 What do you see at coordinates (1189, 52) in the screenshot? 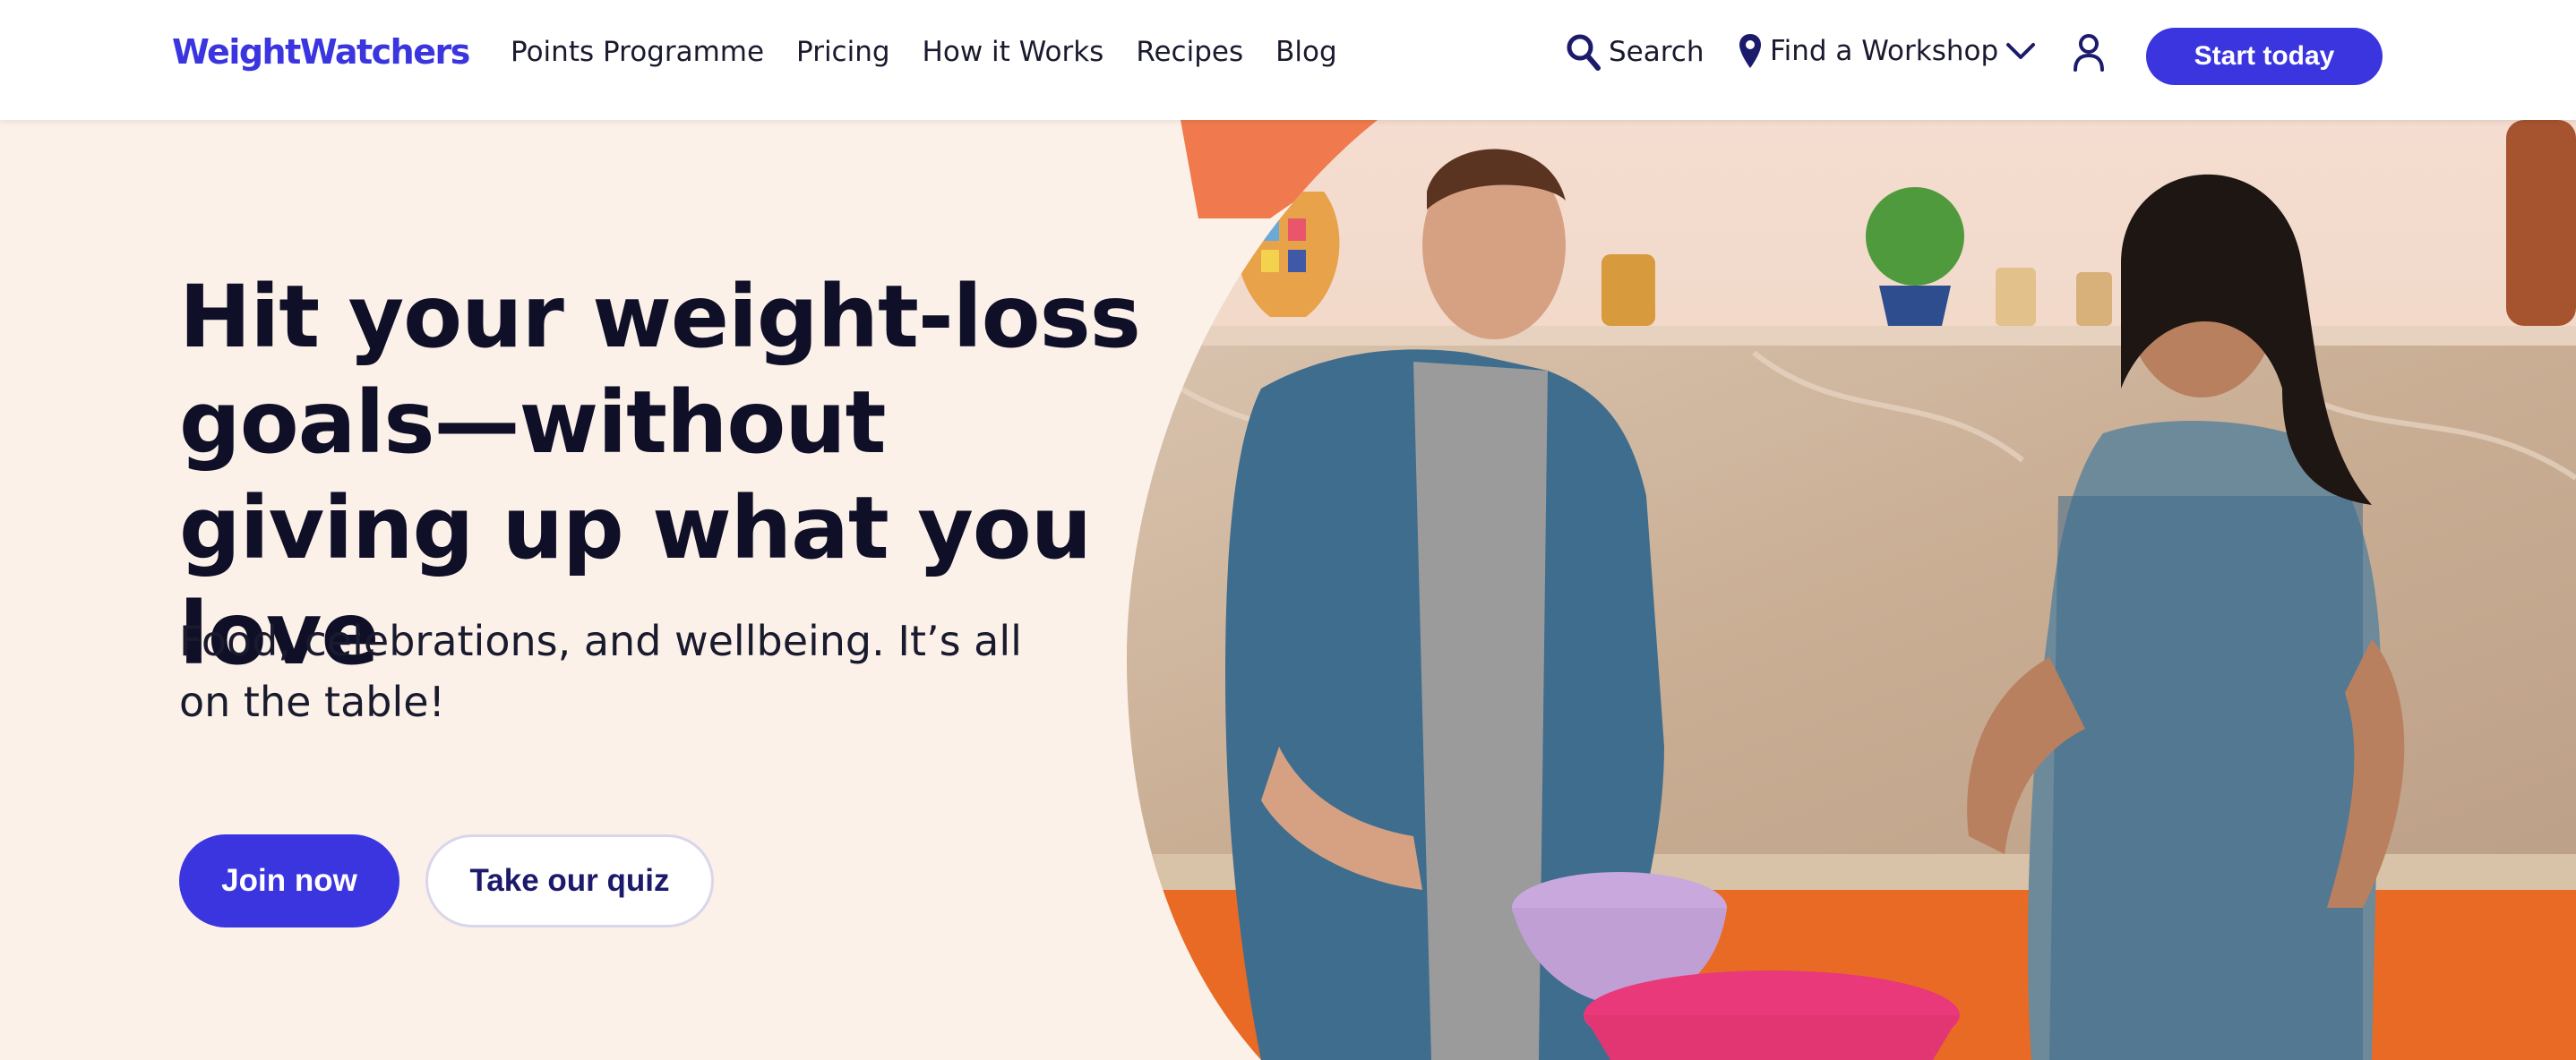
I see `nav-recipes: Recipes` at bounding box center [1189, 52].